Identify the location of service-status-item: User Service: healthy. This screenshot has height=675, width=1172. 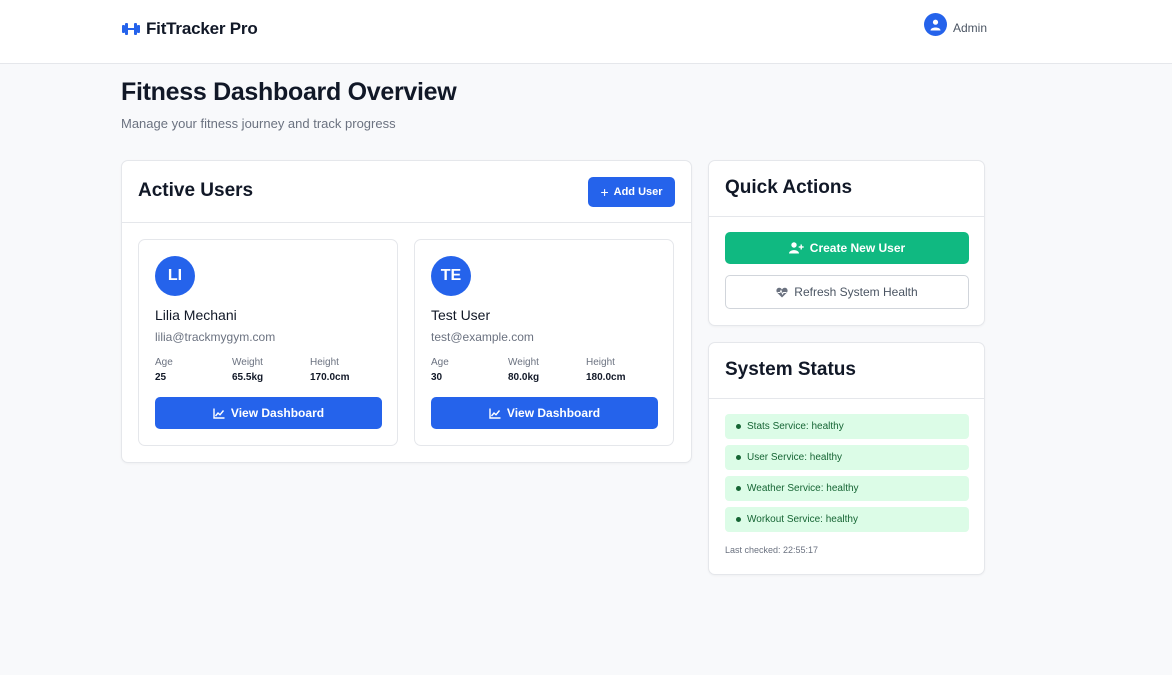
(847, 457).